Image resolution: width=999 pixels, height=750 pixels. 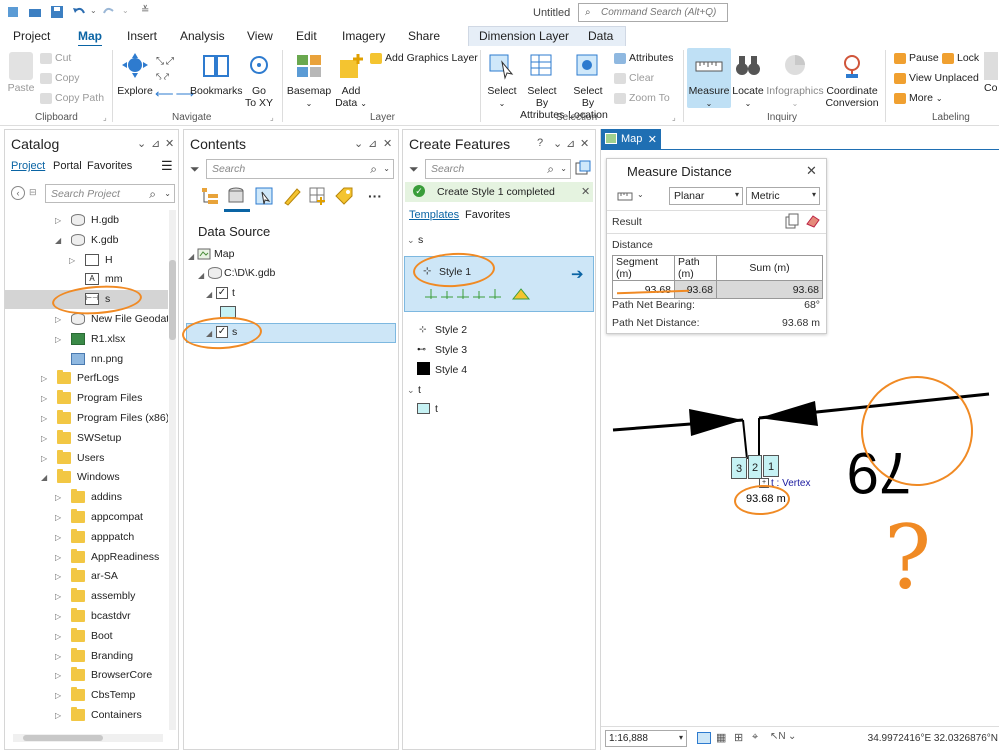 I want to click on catalog-item: Boot, so click(x=102, y=636).